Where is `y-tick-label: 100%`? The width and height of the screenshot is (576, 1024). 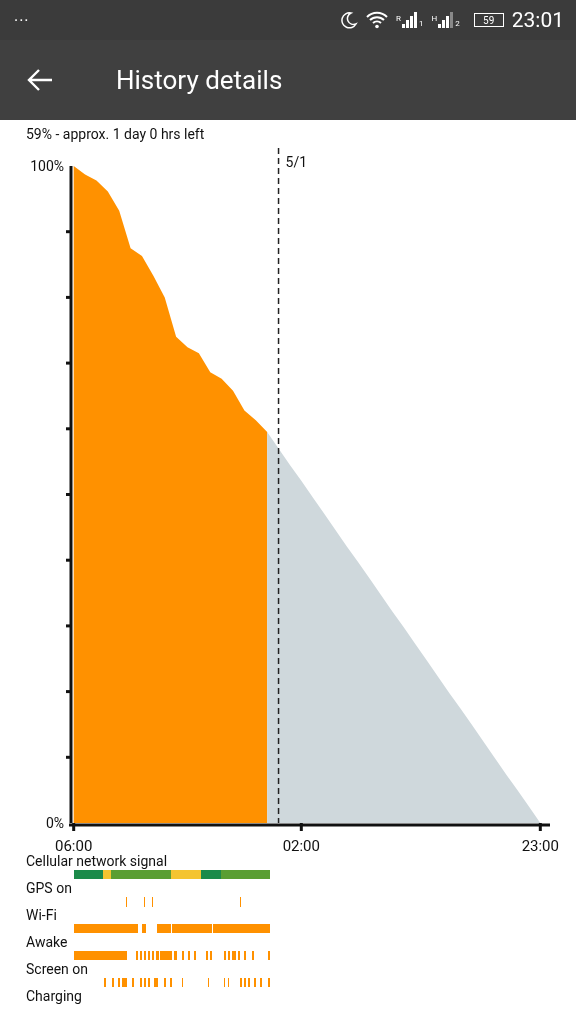
y-tick-label: 100% is located at coordinates (47, 166).